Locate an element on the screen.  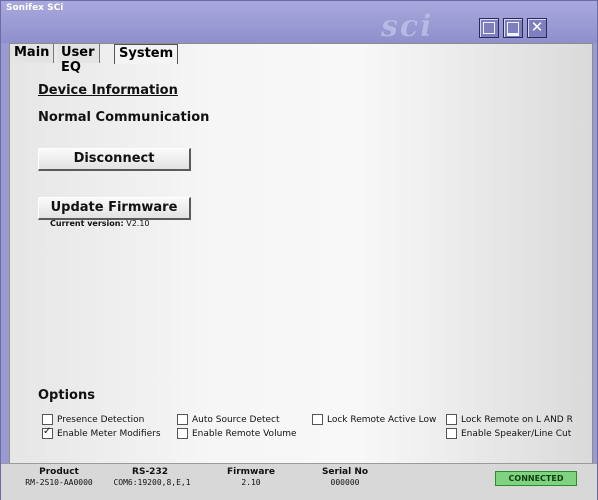
serial-no-value: 000000 is located at coordinates (345, 482).